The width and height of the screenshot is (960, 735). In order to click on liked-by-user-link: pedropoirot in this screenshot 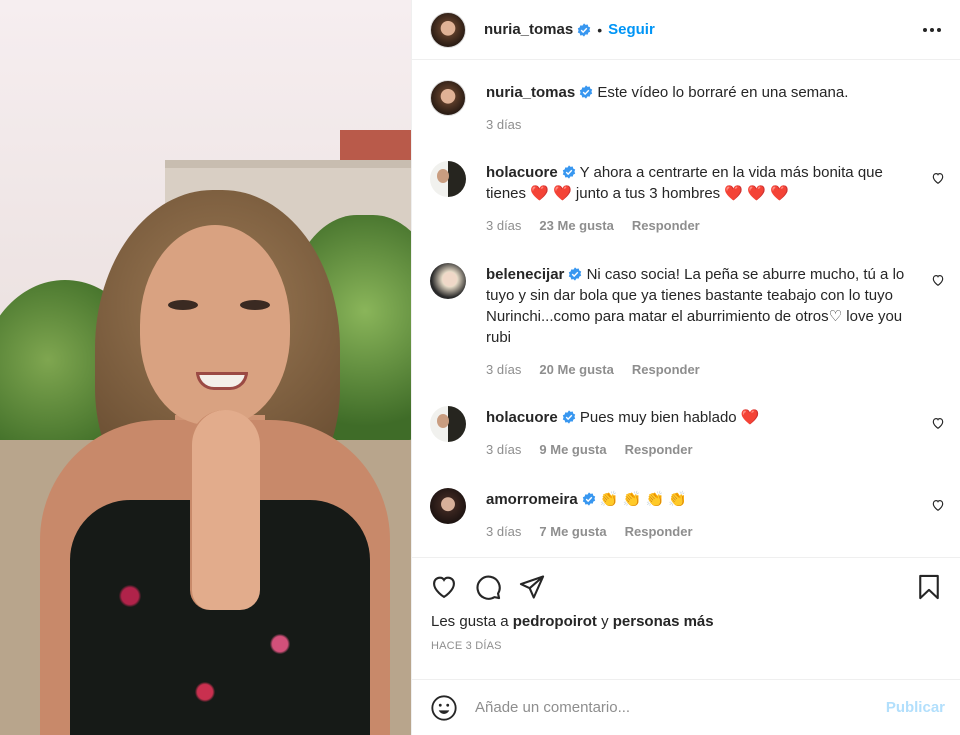, I will do `click(555, 621)`.